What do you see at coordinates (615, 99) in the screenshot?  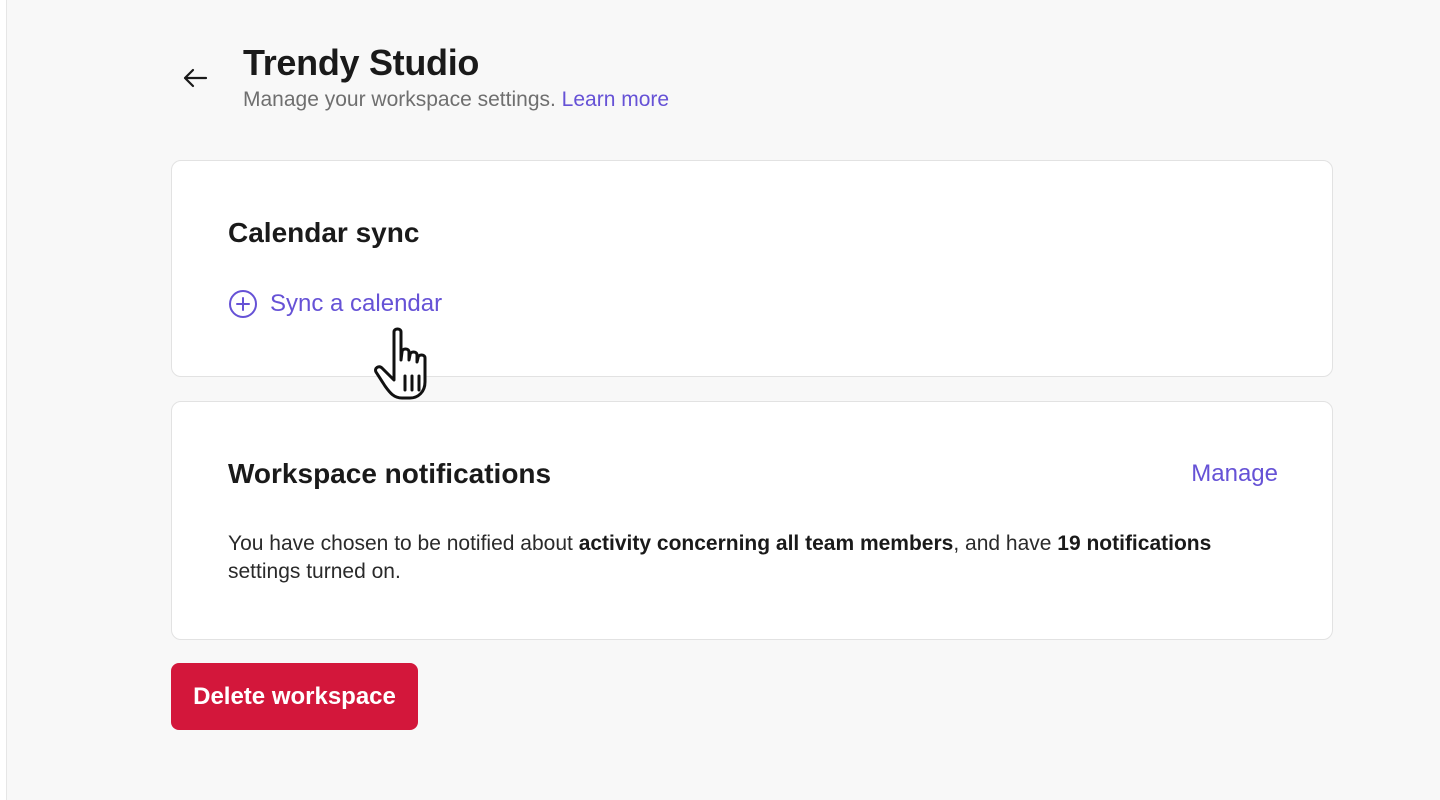 I see `learn-more-link: Learn more` at bounding box center [615, 99].